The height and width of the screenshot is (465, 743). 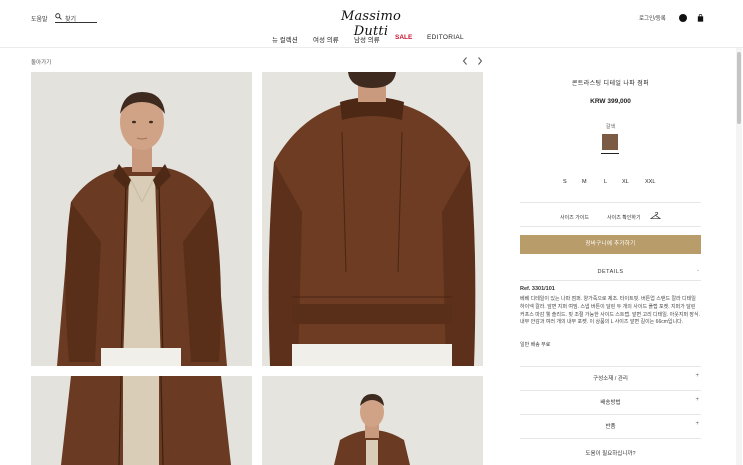 I want to click on product-title: 콘트라스팅 디테일 나파 점퍼, so click(x=610, y=84).